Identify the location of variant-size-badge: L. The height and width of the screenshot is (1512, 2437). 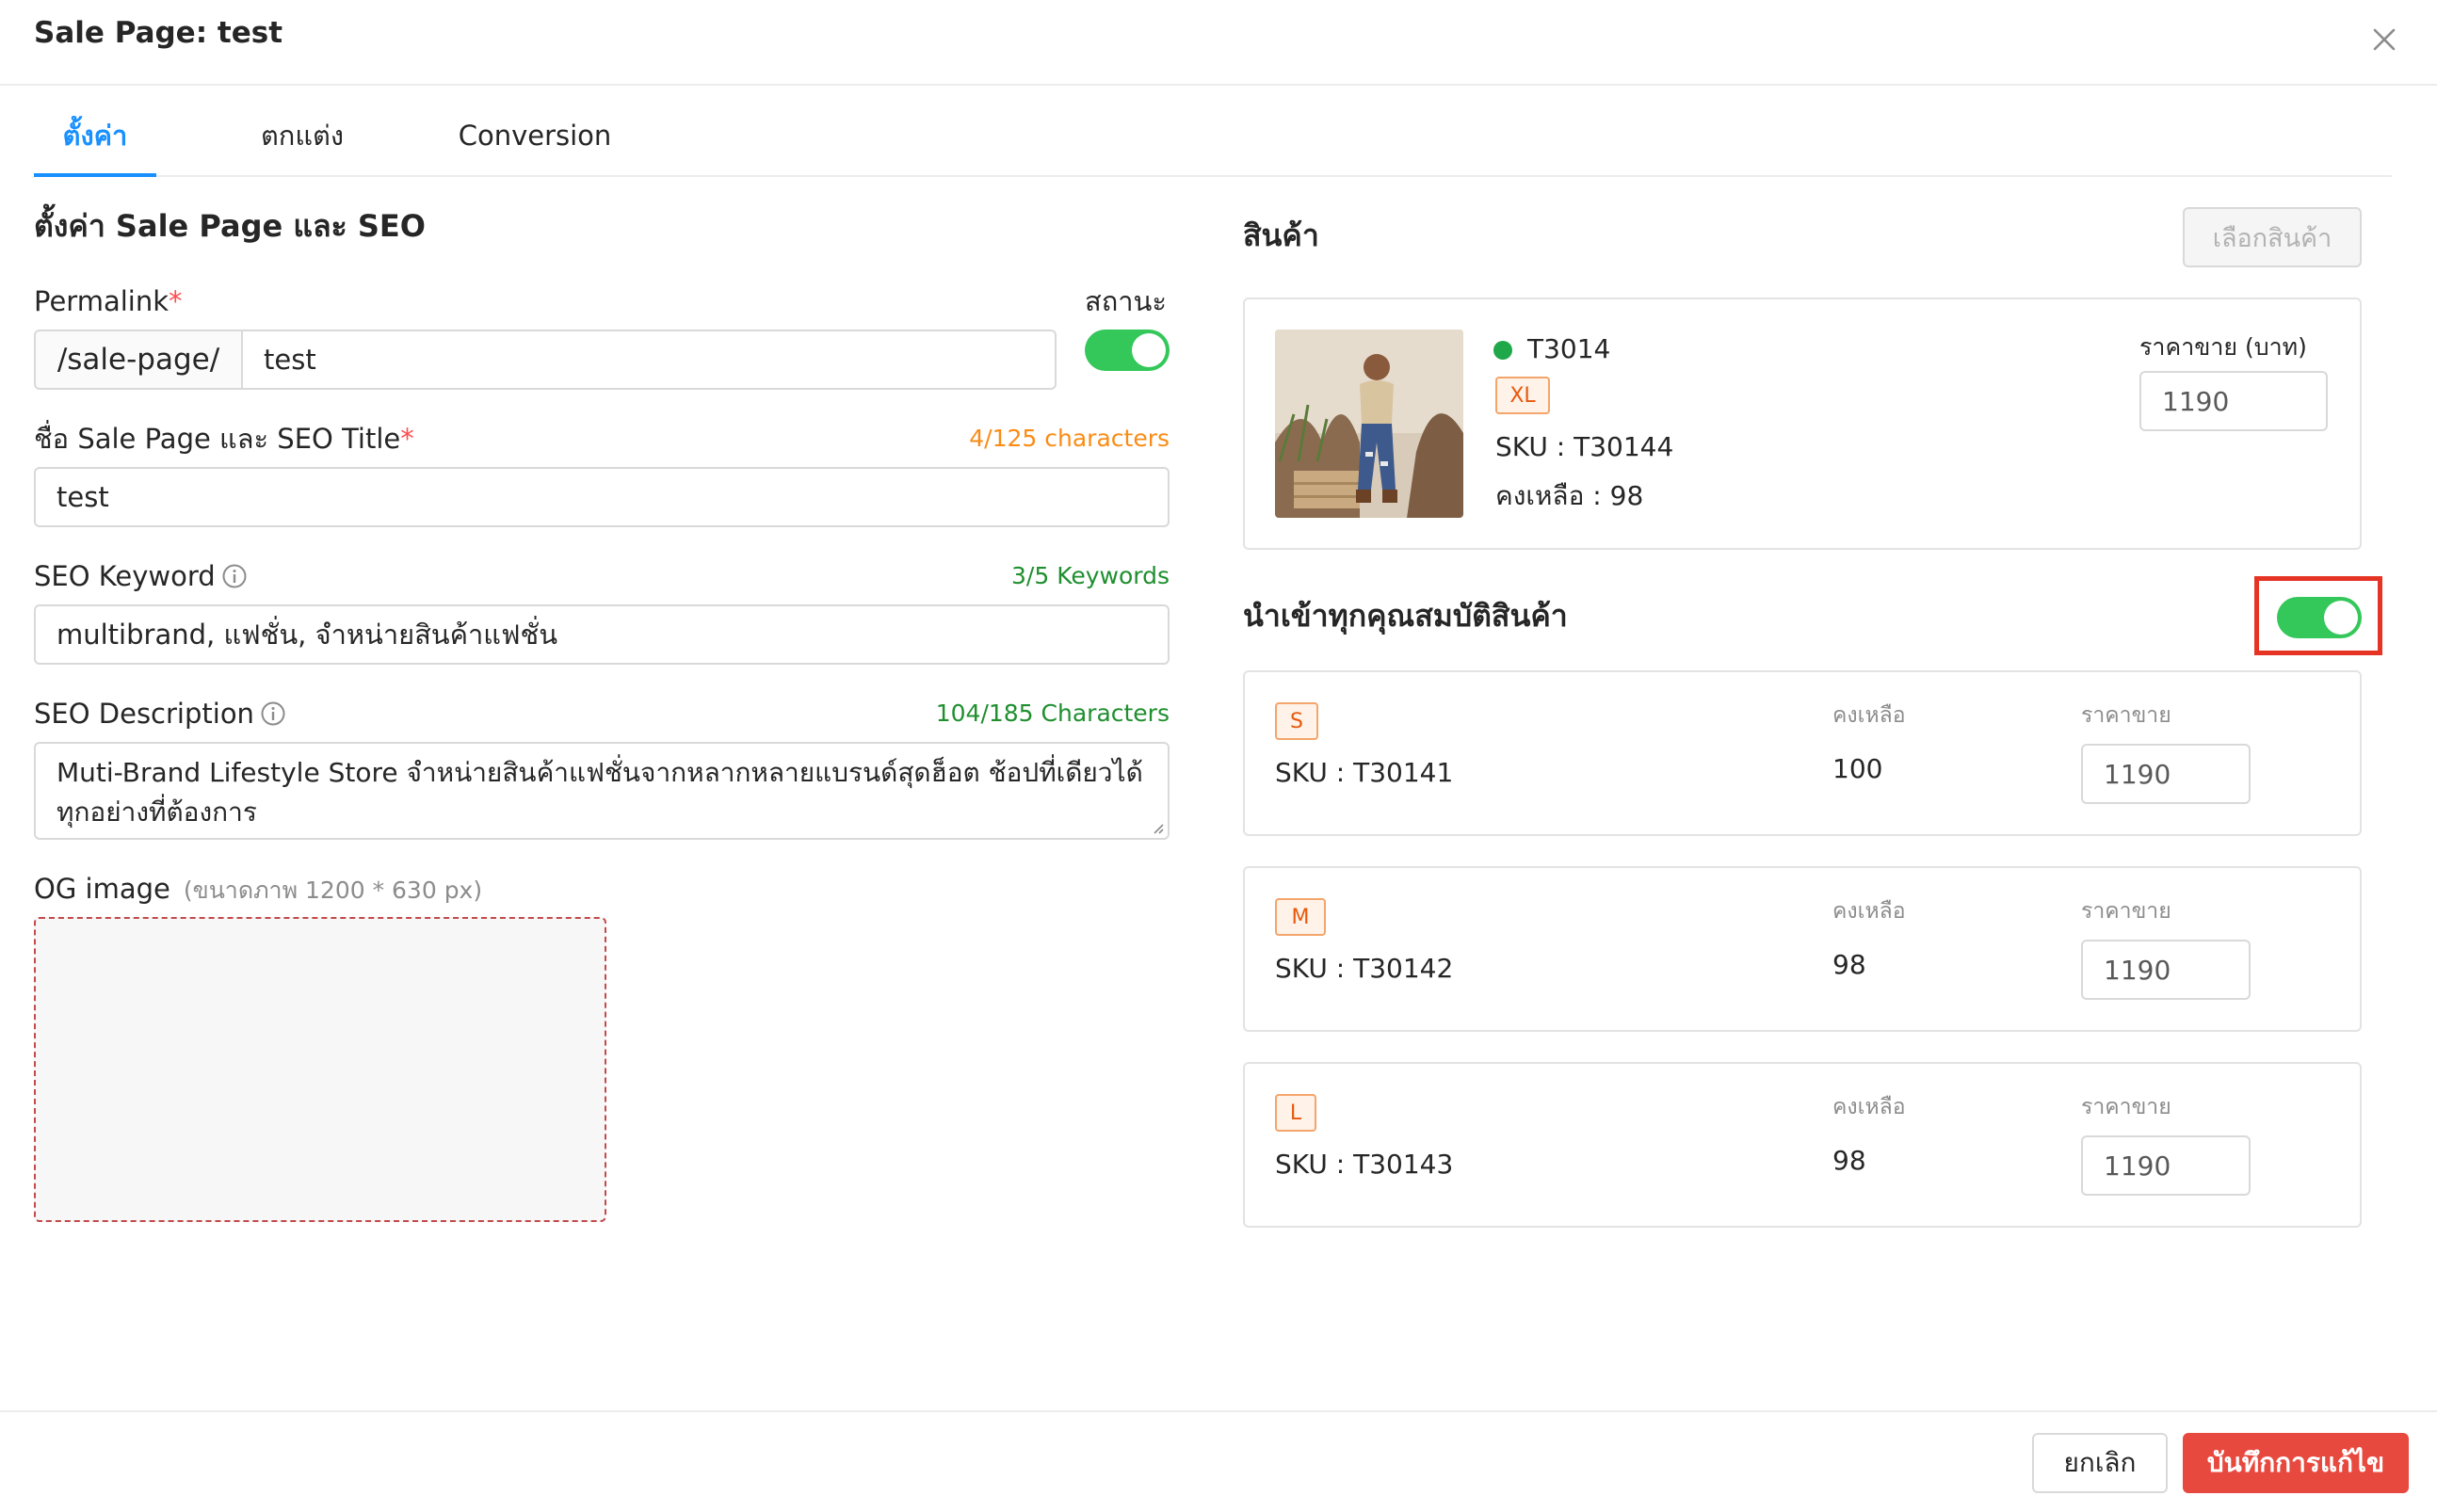
(1295, 1113).